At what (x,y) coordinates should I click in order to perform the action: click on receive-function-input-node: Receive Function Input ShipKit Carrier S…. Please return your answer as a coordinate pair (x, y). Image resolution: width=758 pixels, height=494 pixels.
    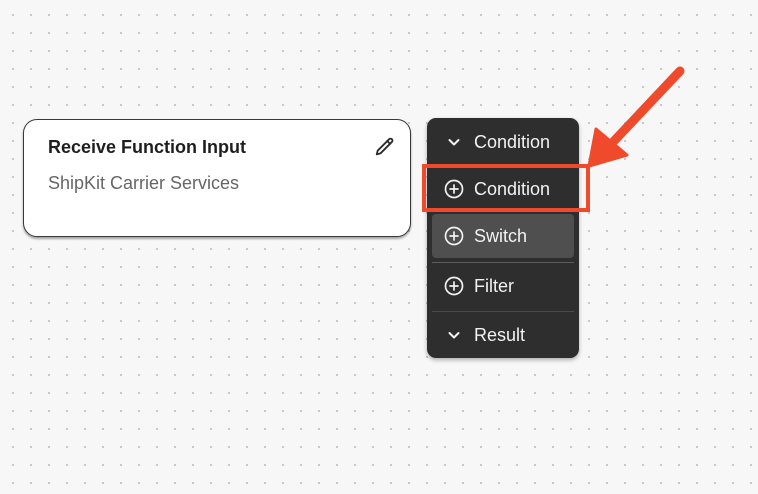
    Looking at the image, I should click on (217, 178).